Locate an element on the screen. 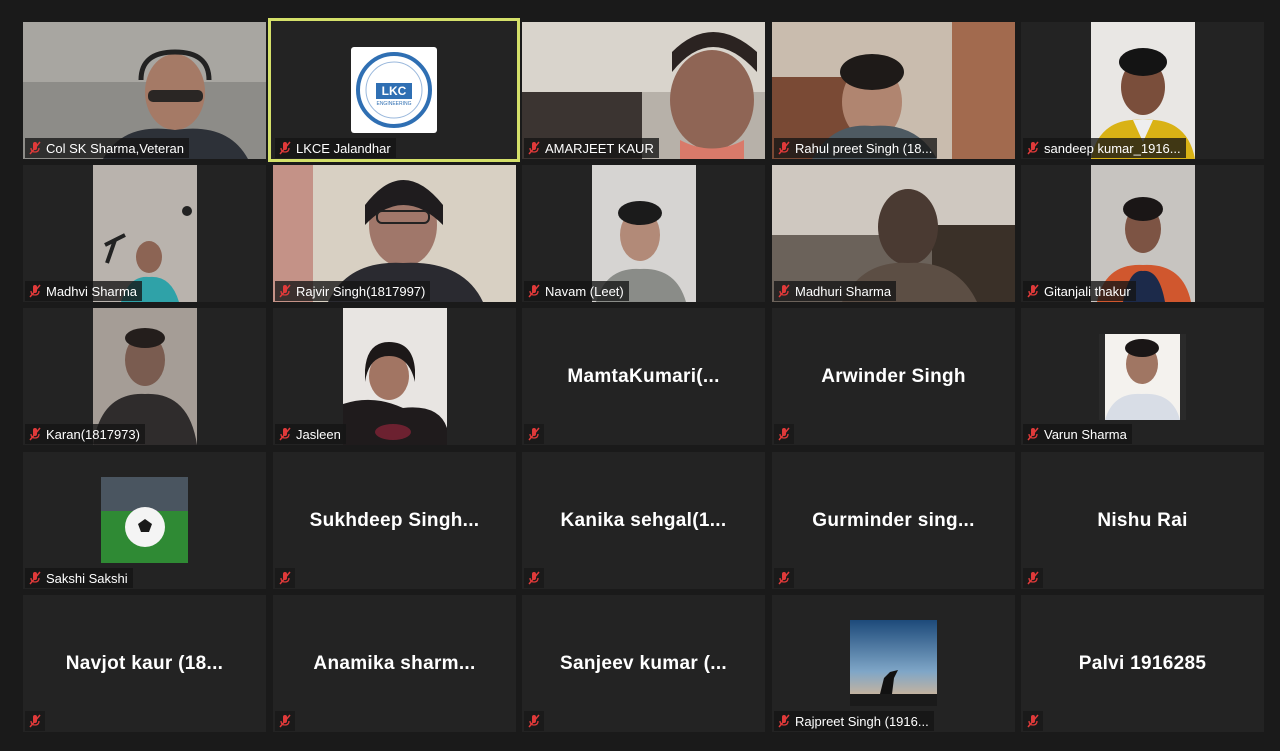 The image size is (1280, 751). participant-tile-karan: Karan(1817973) is located at coordinates (144, 376).